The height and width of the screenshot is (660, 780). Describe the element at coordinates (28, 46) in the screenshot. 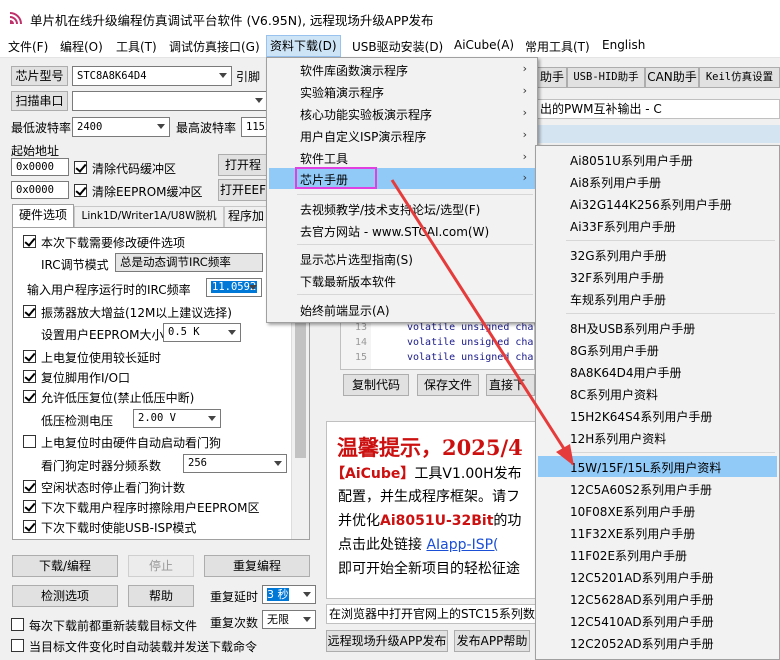

I see `menu-file: 文件(F)` at that location.